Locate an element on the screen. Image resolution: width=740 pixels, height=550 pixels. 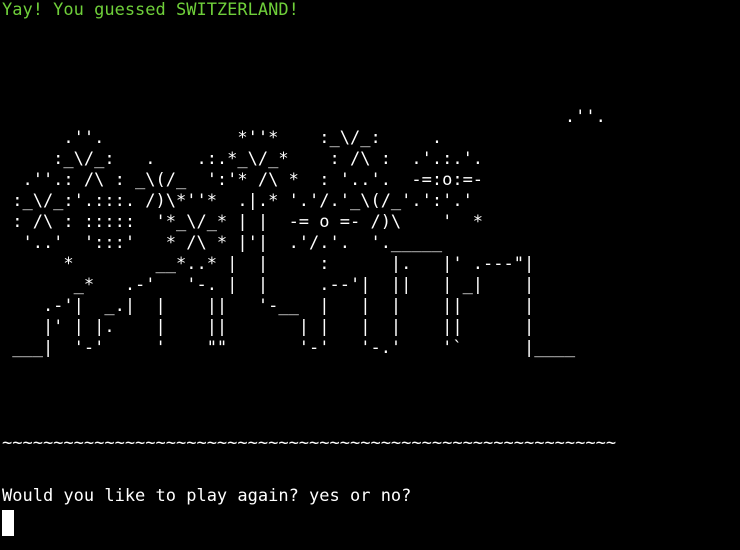
success-message: Yay! You guessed SWITZERLAND! is located at coordinates (150, 10).